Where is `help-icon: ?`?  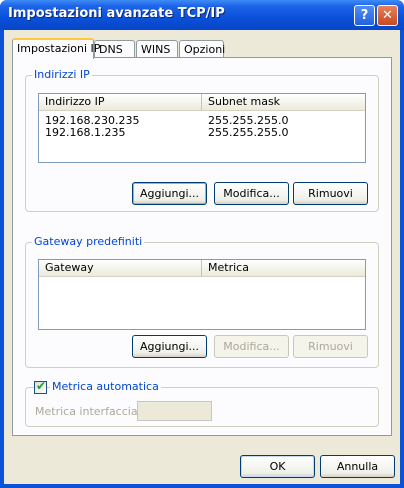
help-icon: ? is located at coordinates (364, 15).